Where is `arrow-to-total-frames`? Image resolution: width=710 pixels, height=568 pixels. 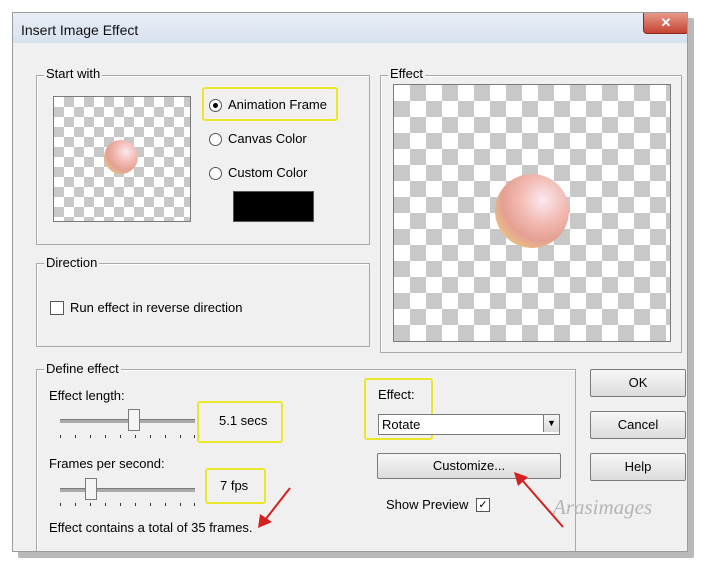 arrow-to-total-frames is located at coordinates (274, 507).